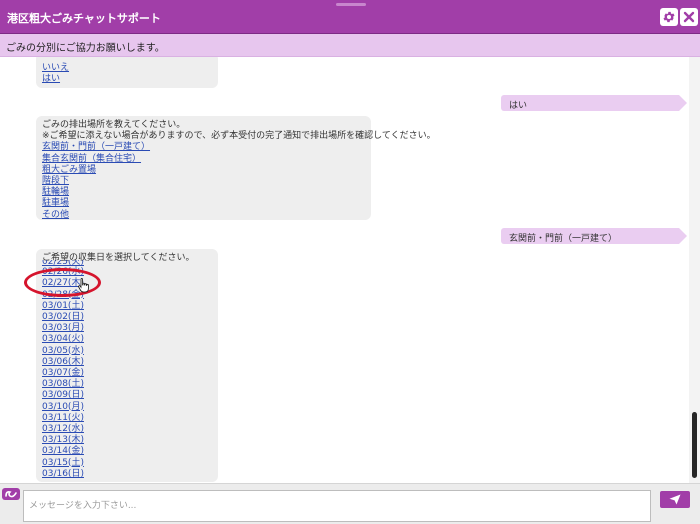 Image resolution: width=700 pixels, height=524 pixels. What do you see at coordinates (350, 45) in the screenshot?
I see `notice-bar: ごみの分別にご協力お願いします。` at bounding box center [350, 45].